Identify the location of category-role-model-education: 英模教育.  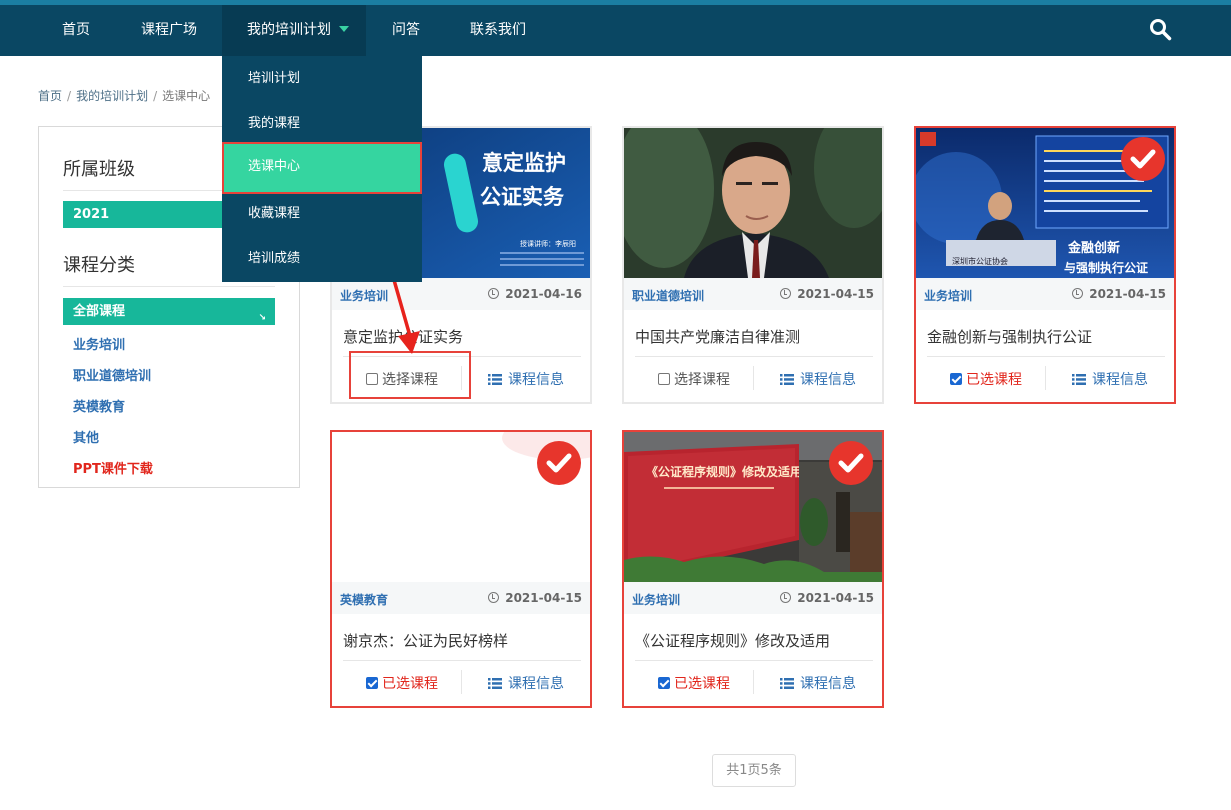
(99, 405).